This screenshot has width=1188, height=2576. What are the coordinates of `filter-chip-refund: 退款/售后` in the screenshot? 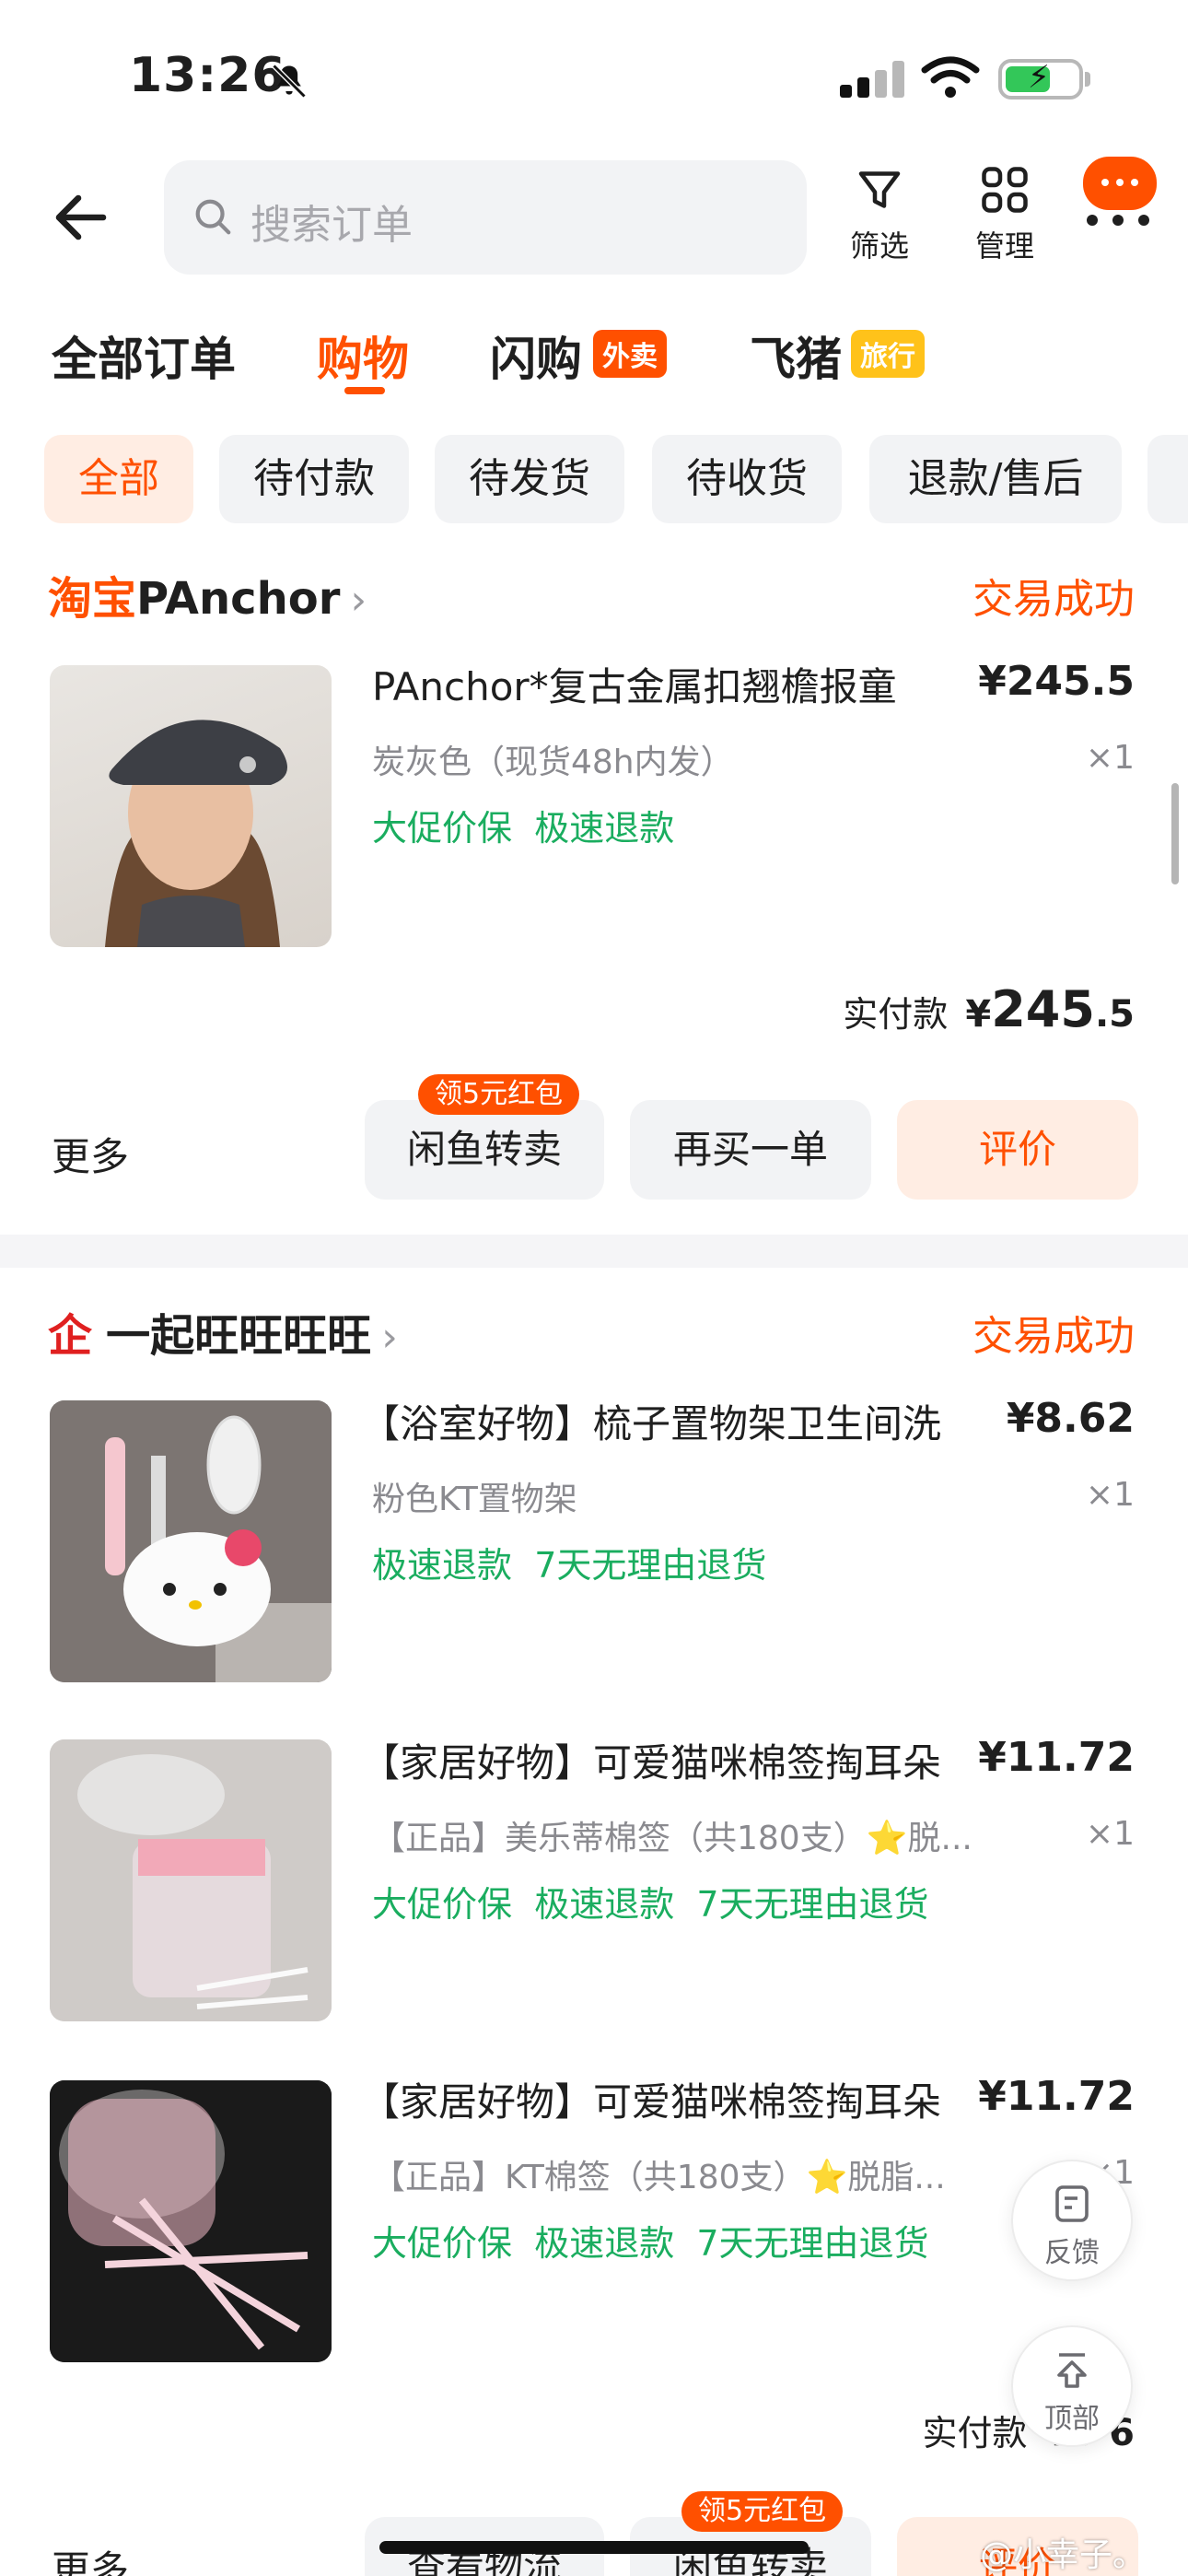 It's located at (995, 479).